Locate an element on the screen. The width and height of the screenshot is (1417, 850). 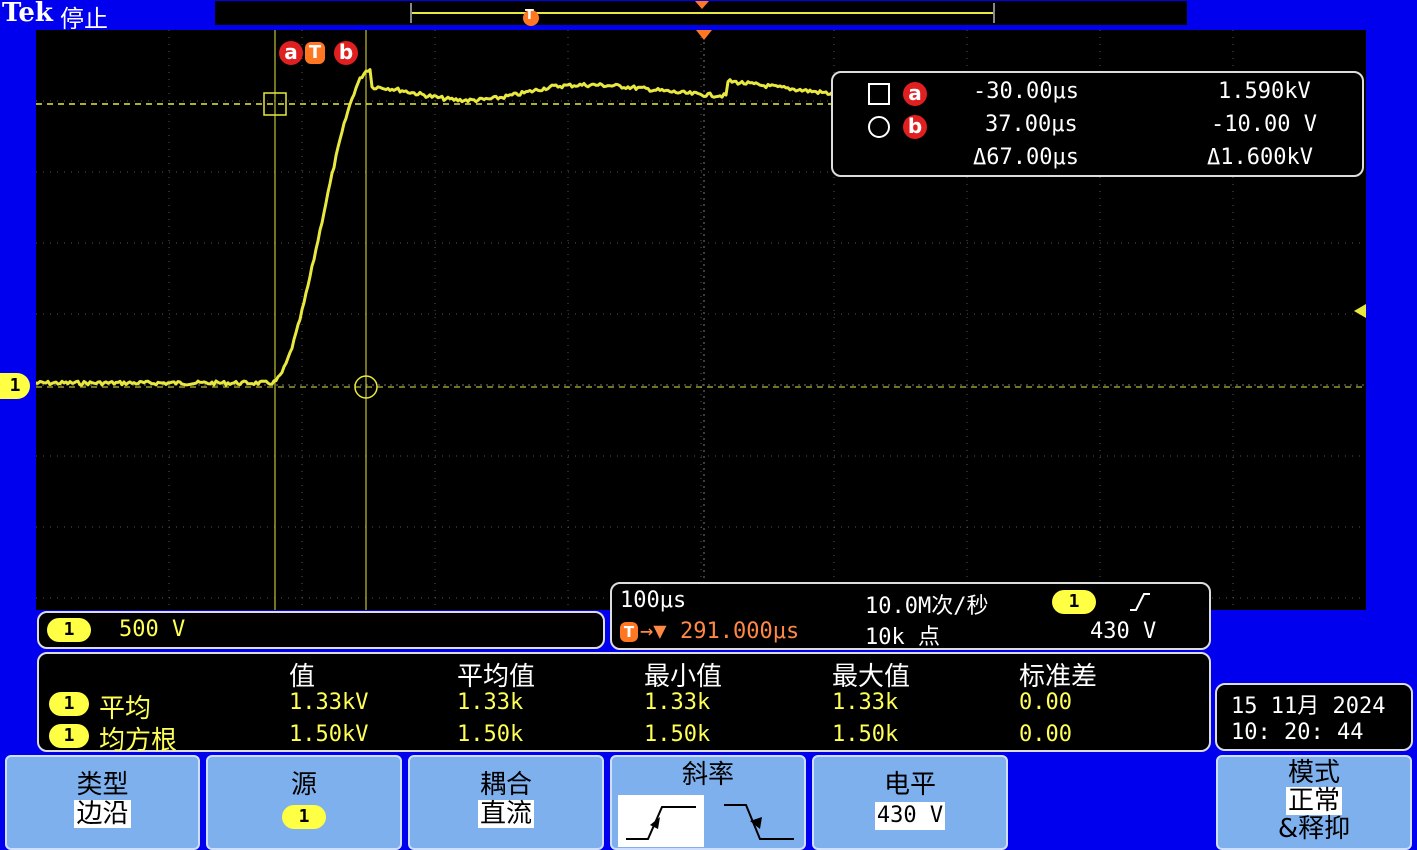
trigger-level-readout: 430 V is located at coordinates (1123, 631).